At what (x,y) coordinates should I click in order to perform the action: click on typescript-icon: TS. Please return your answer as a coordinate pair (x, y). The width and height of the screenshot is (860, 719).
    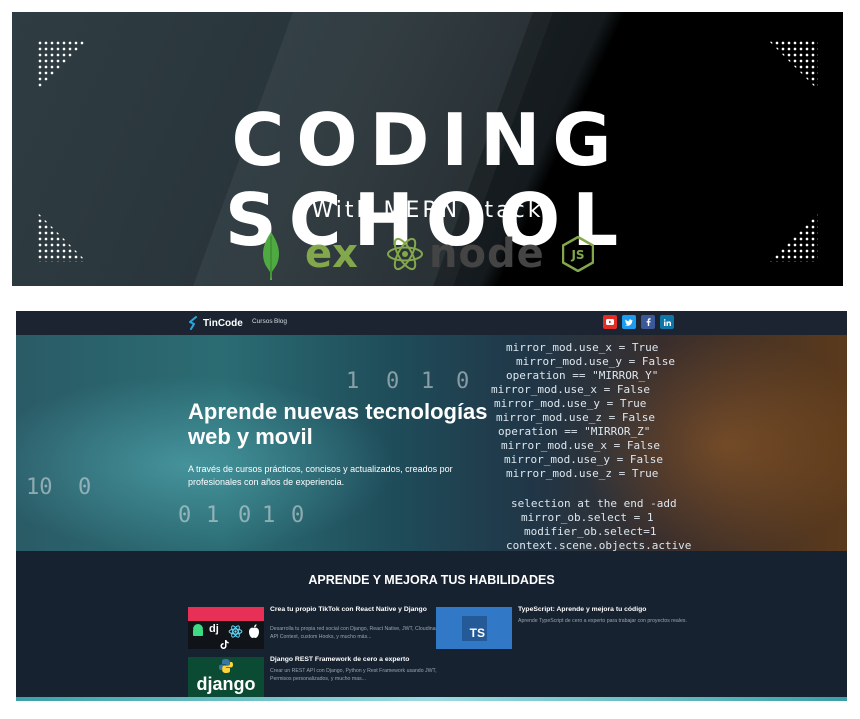
    Looking at the image, I should click on (474, 628).